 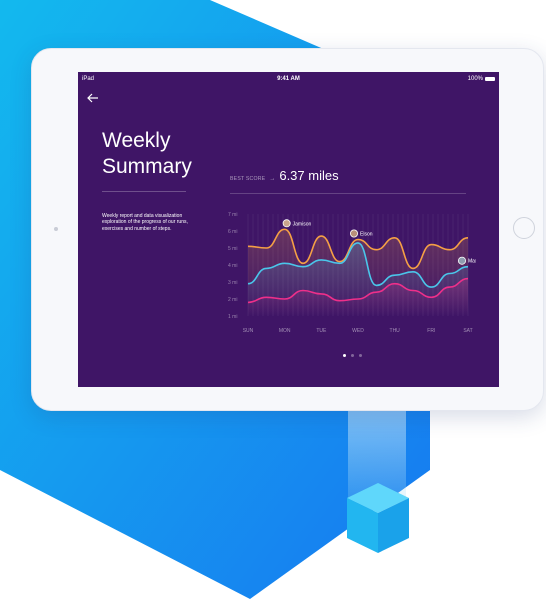 What do you see at coordinates (467, 331) in the screenshot?
I see `x-tick-label: SAT` at bounding box center [467, 331].